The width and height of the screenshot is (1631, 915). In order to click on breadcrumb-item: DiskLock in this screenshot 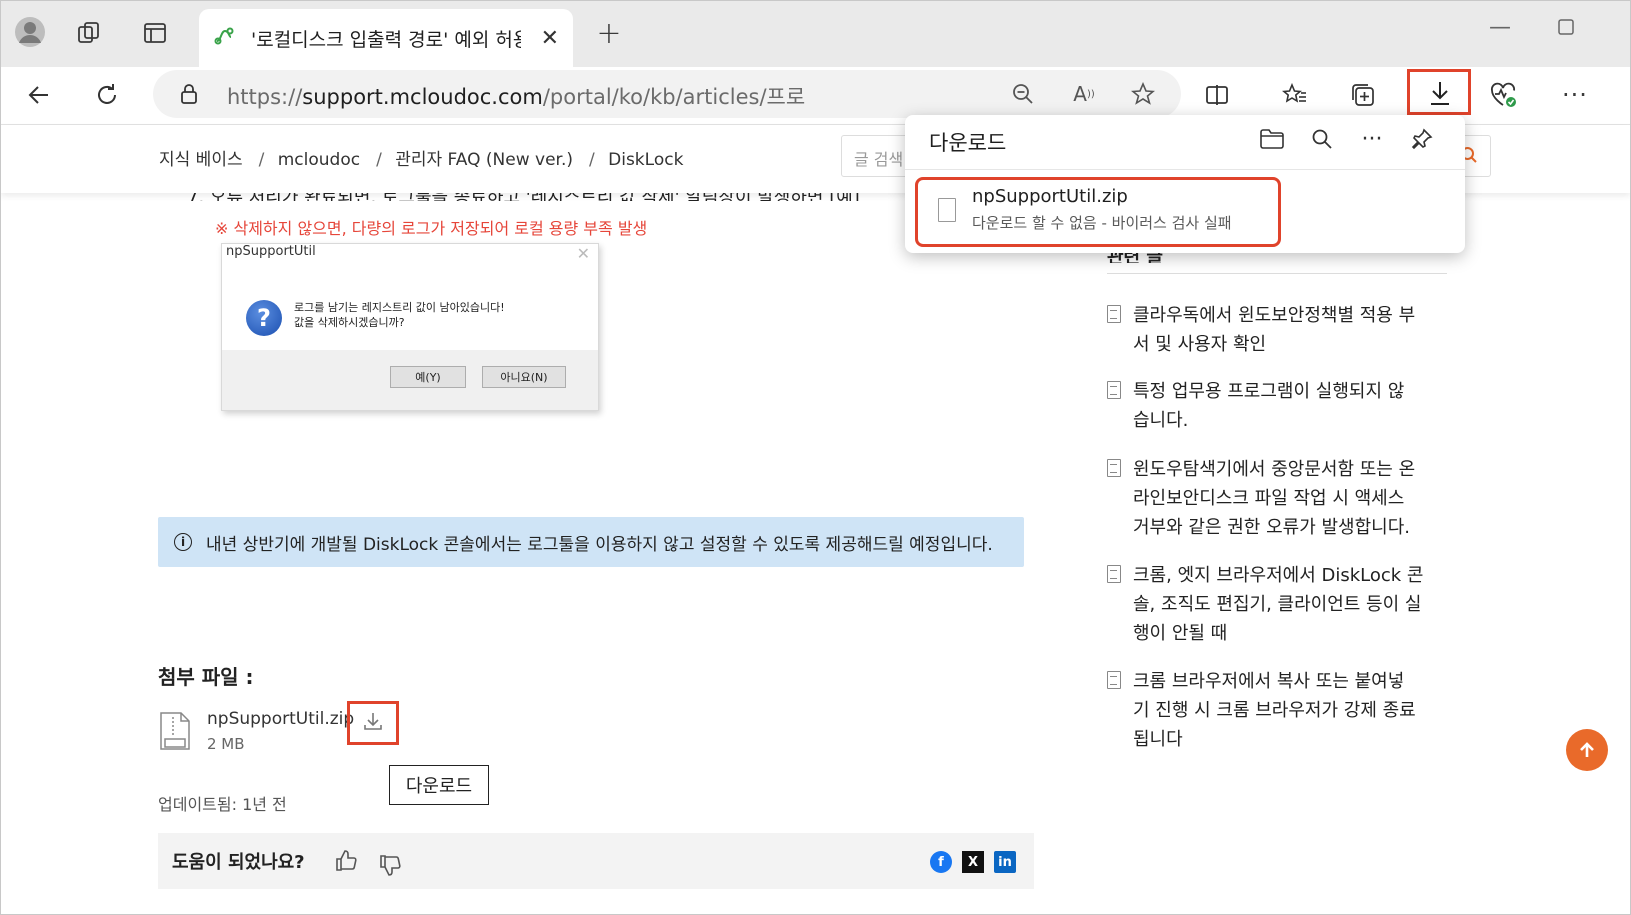, I will do `click(645, 160)`.